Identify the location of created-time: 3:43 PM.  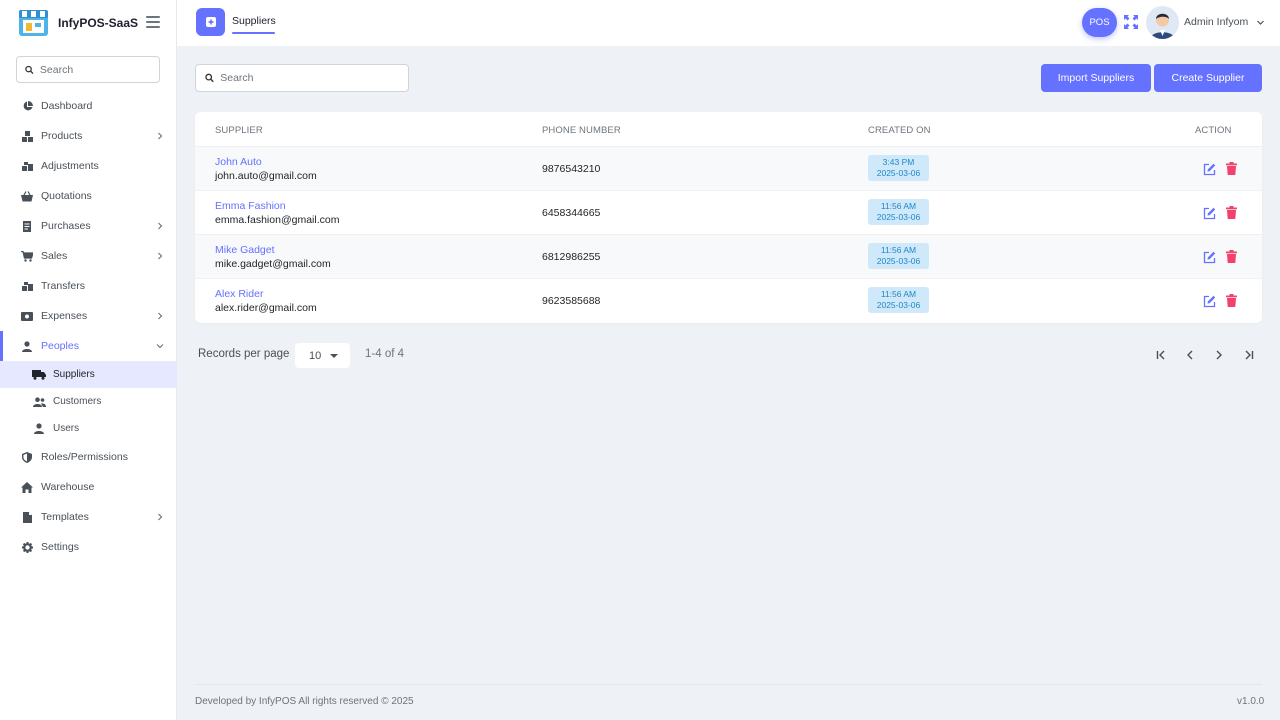
(898, 162).